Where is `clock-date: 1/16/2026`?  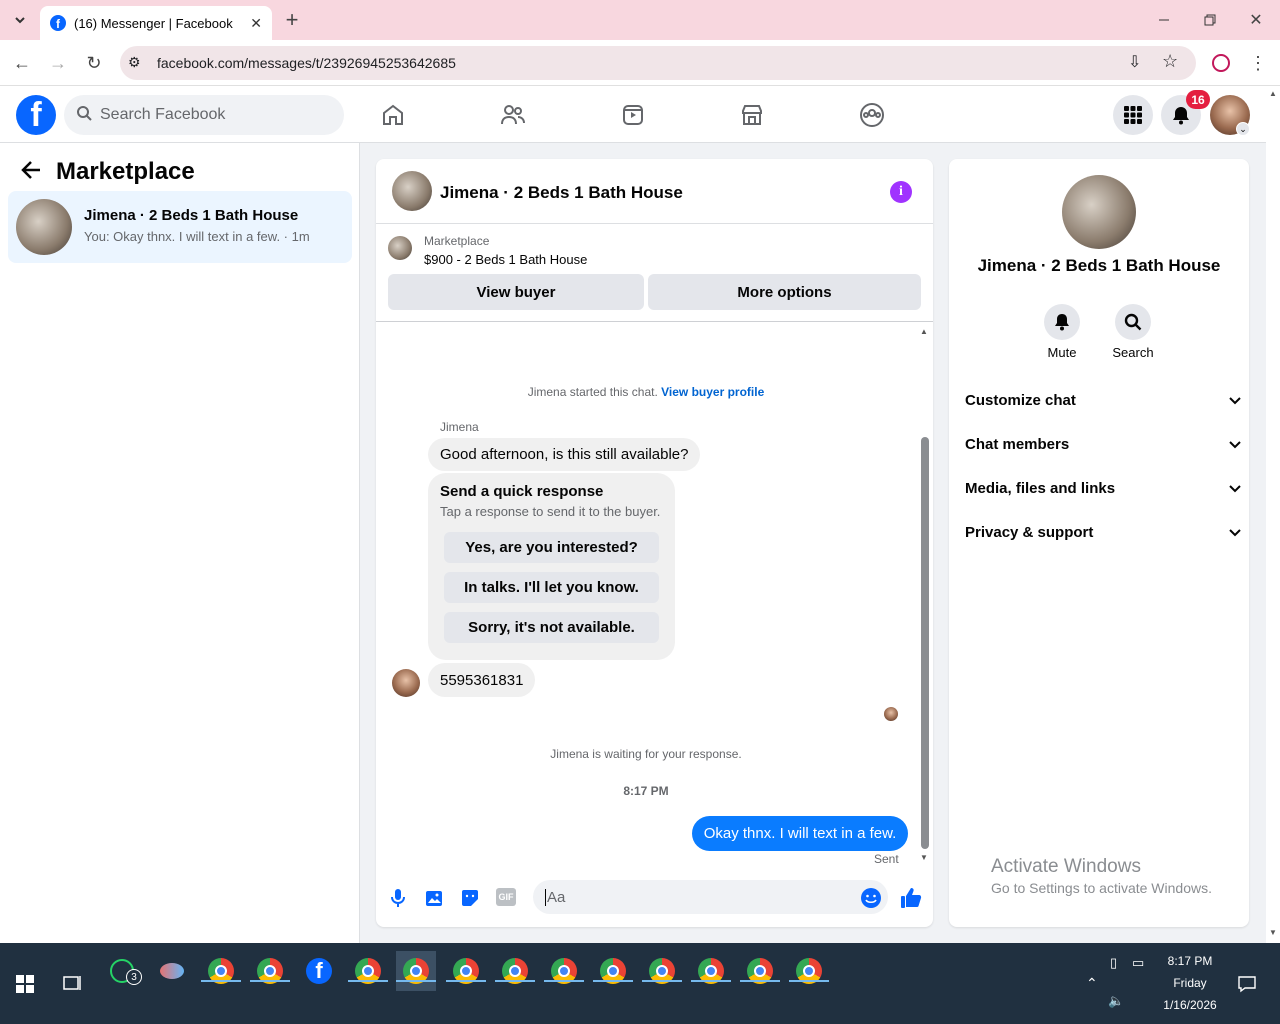
clock-date: 1/16/2026 is located at coordinates (1190, 1005).